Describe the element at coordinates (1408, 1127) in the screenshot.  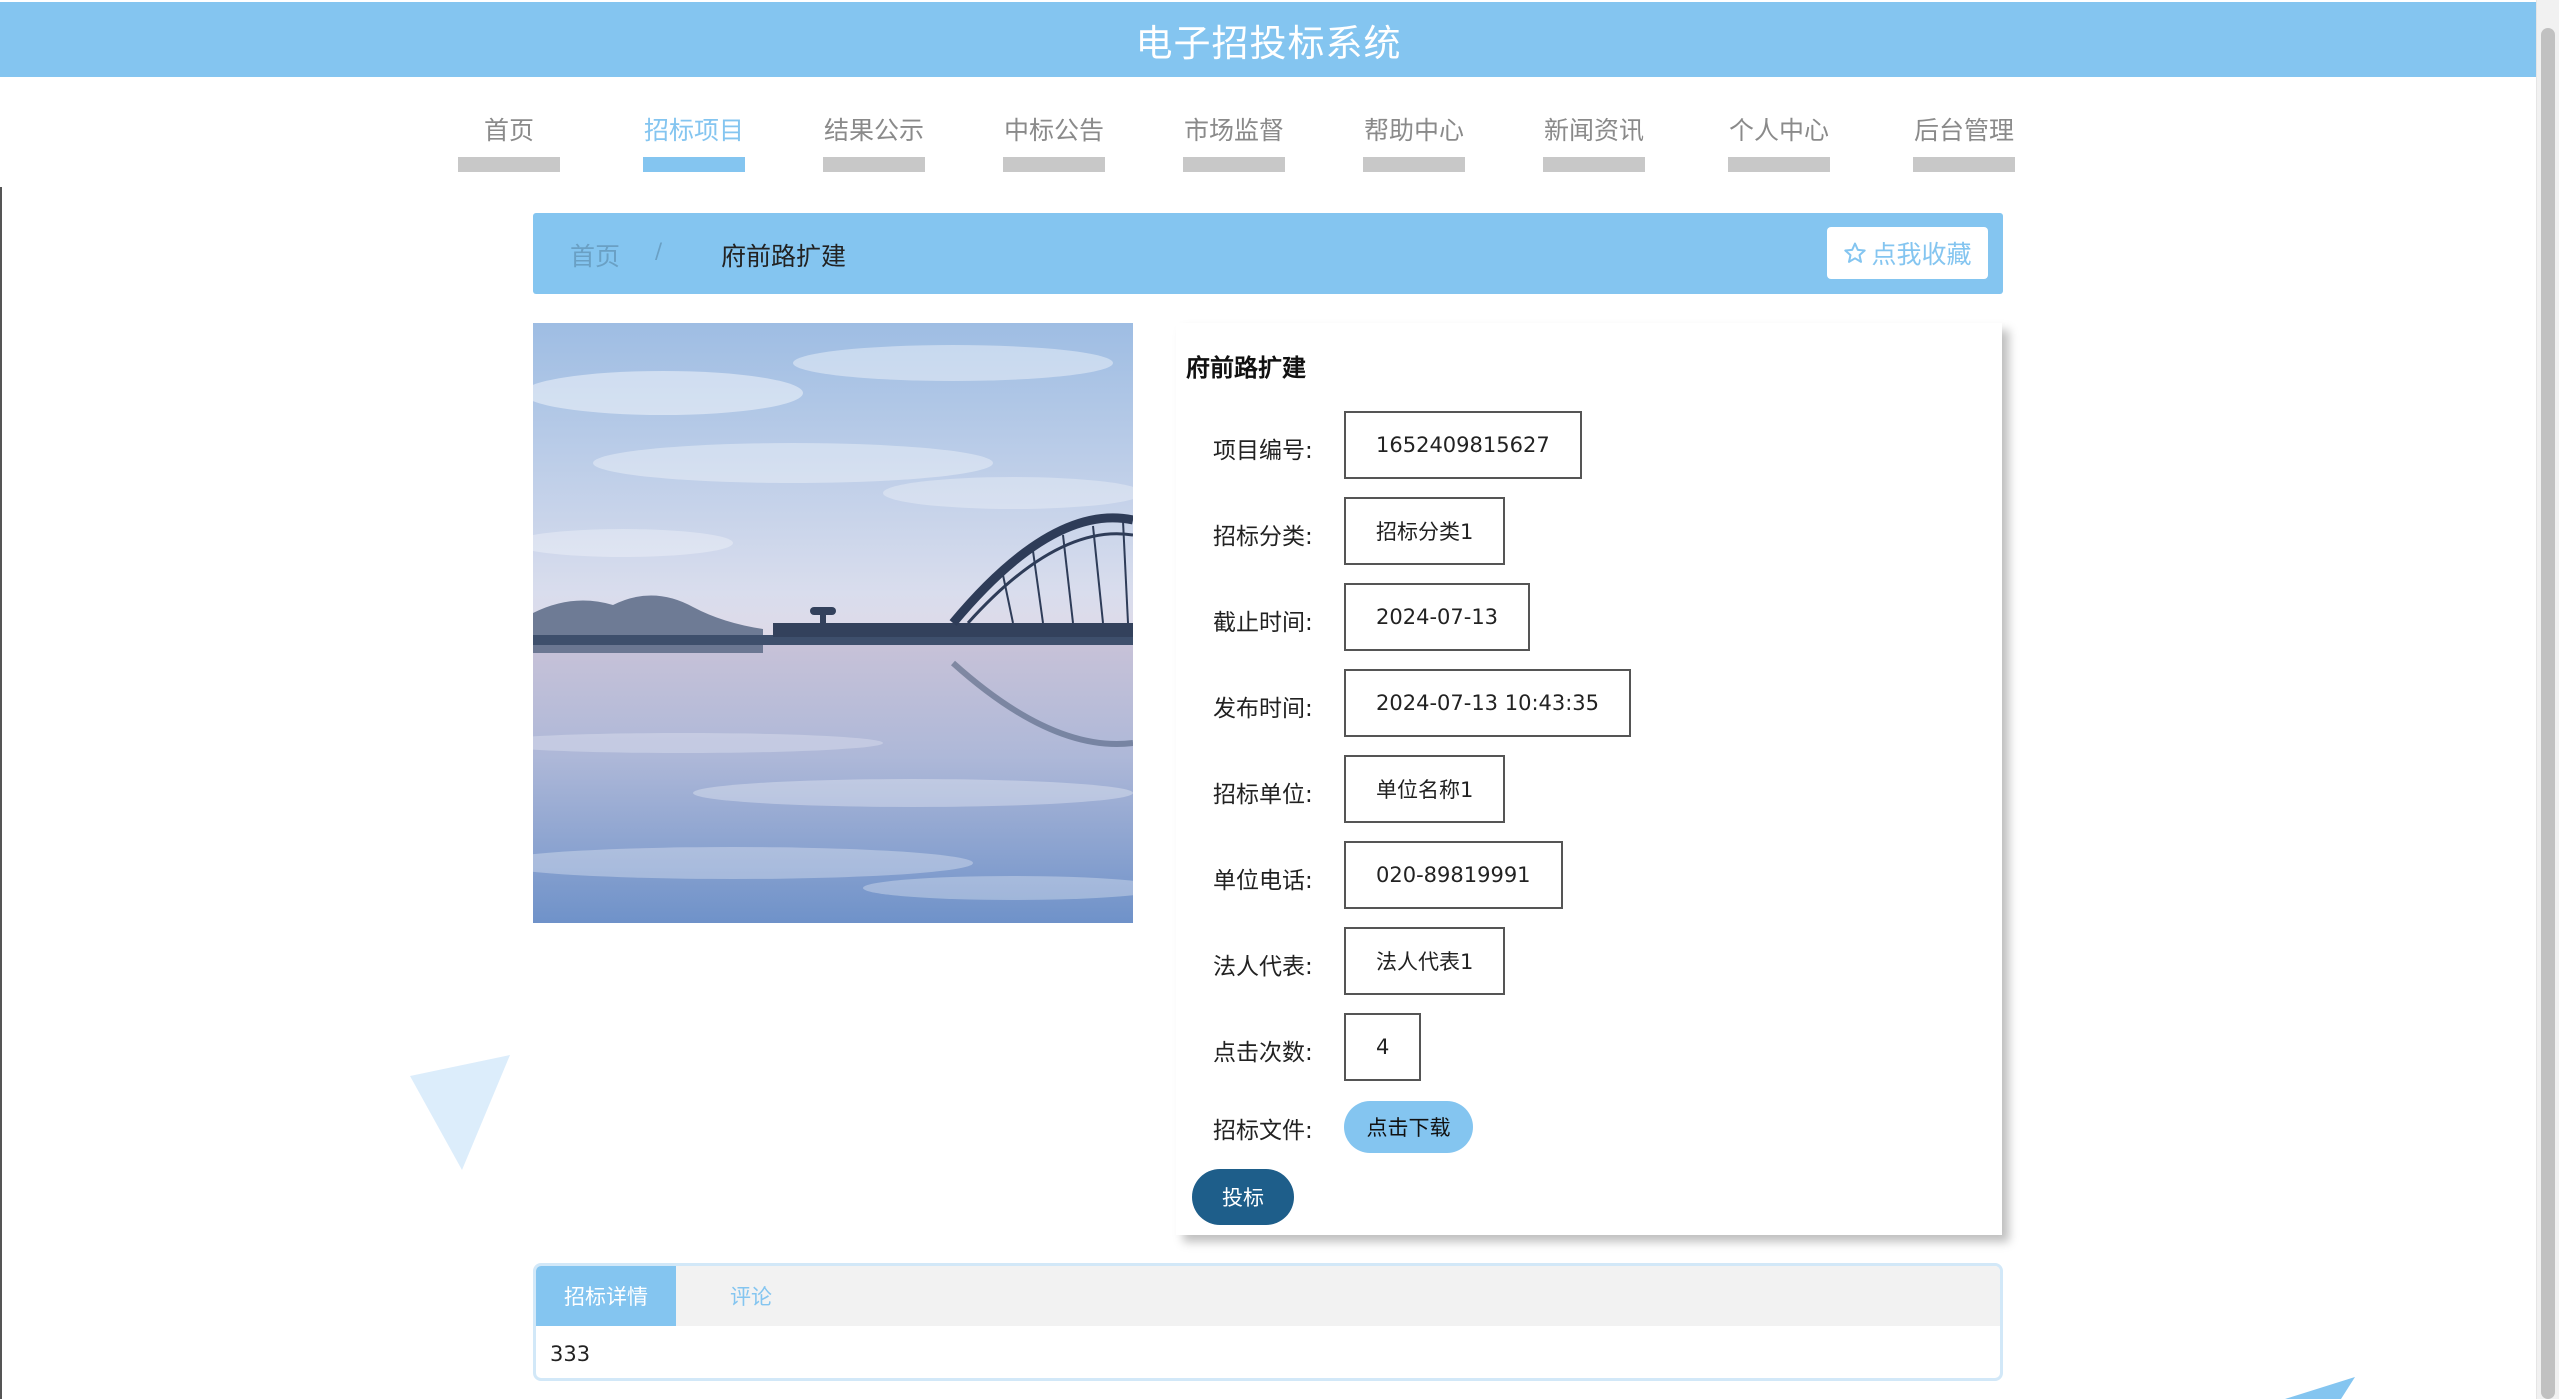
I see `download-button: 点击下载` at that location.